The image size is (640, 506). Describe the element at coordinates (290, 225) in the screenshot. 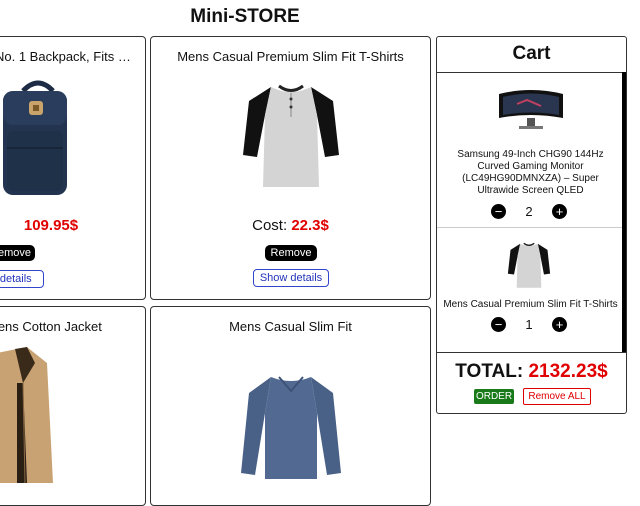

I see `product-cost: Cost: 22.3$` at that location.